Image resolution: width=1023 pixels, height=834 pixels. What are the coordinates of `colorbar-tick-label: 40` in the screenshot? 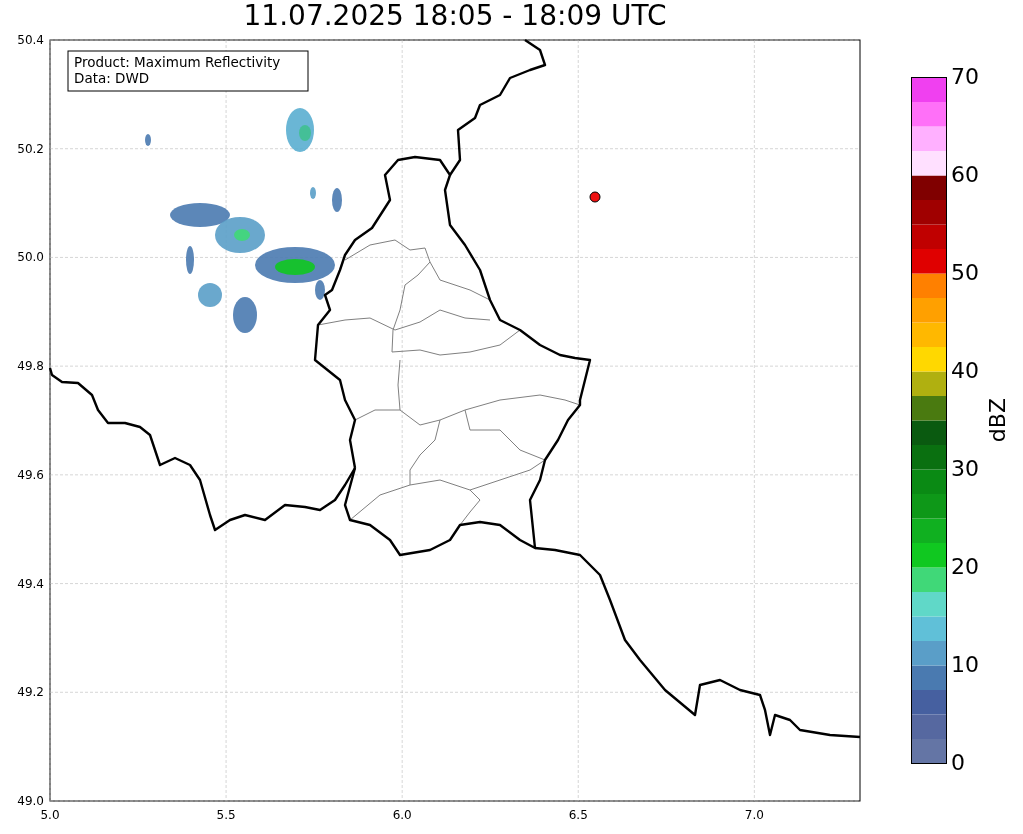 It's located at (965, 371).